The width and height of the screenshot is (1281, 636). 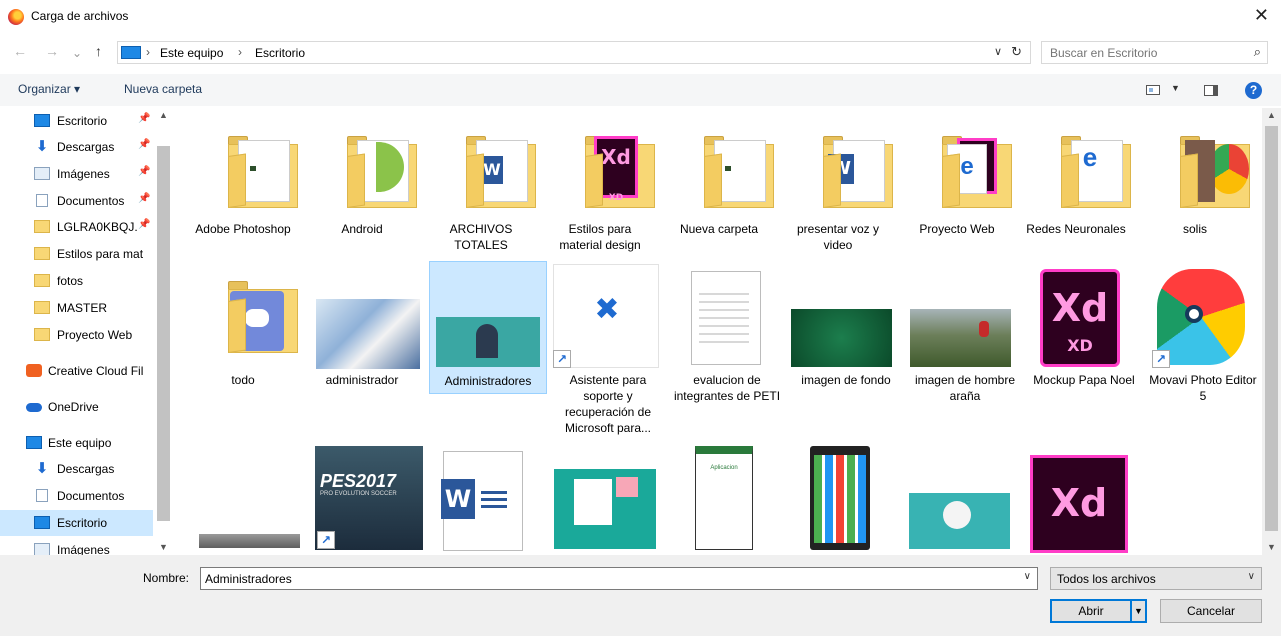 What do you see at coordinates (838, 237) in the screenshot?
I see `file-label: presentar voz y video` at bounding box center [838, 237].